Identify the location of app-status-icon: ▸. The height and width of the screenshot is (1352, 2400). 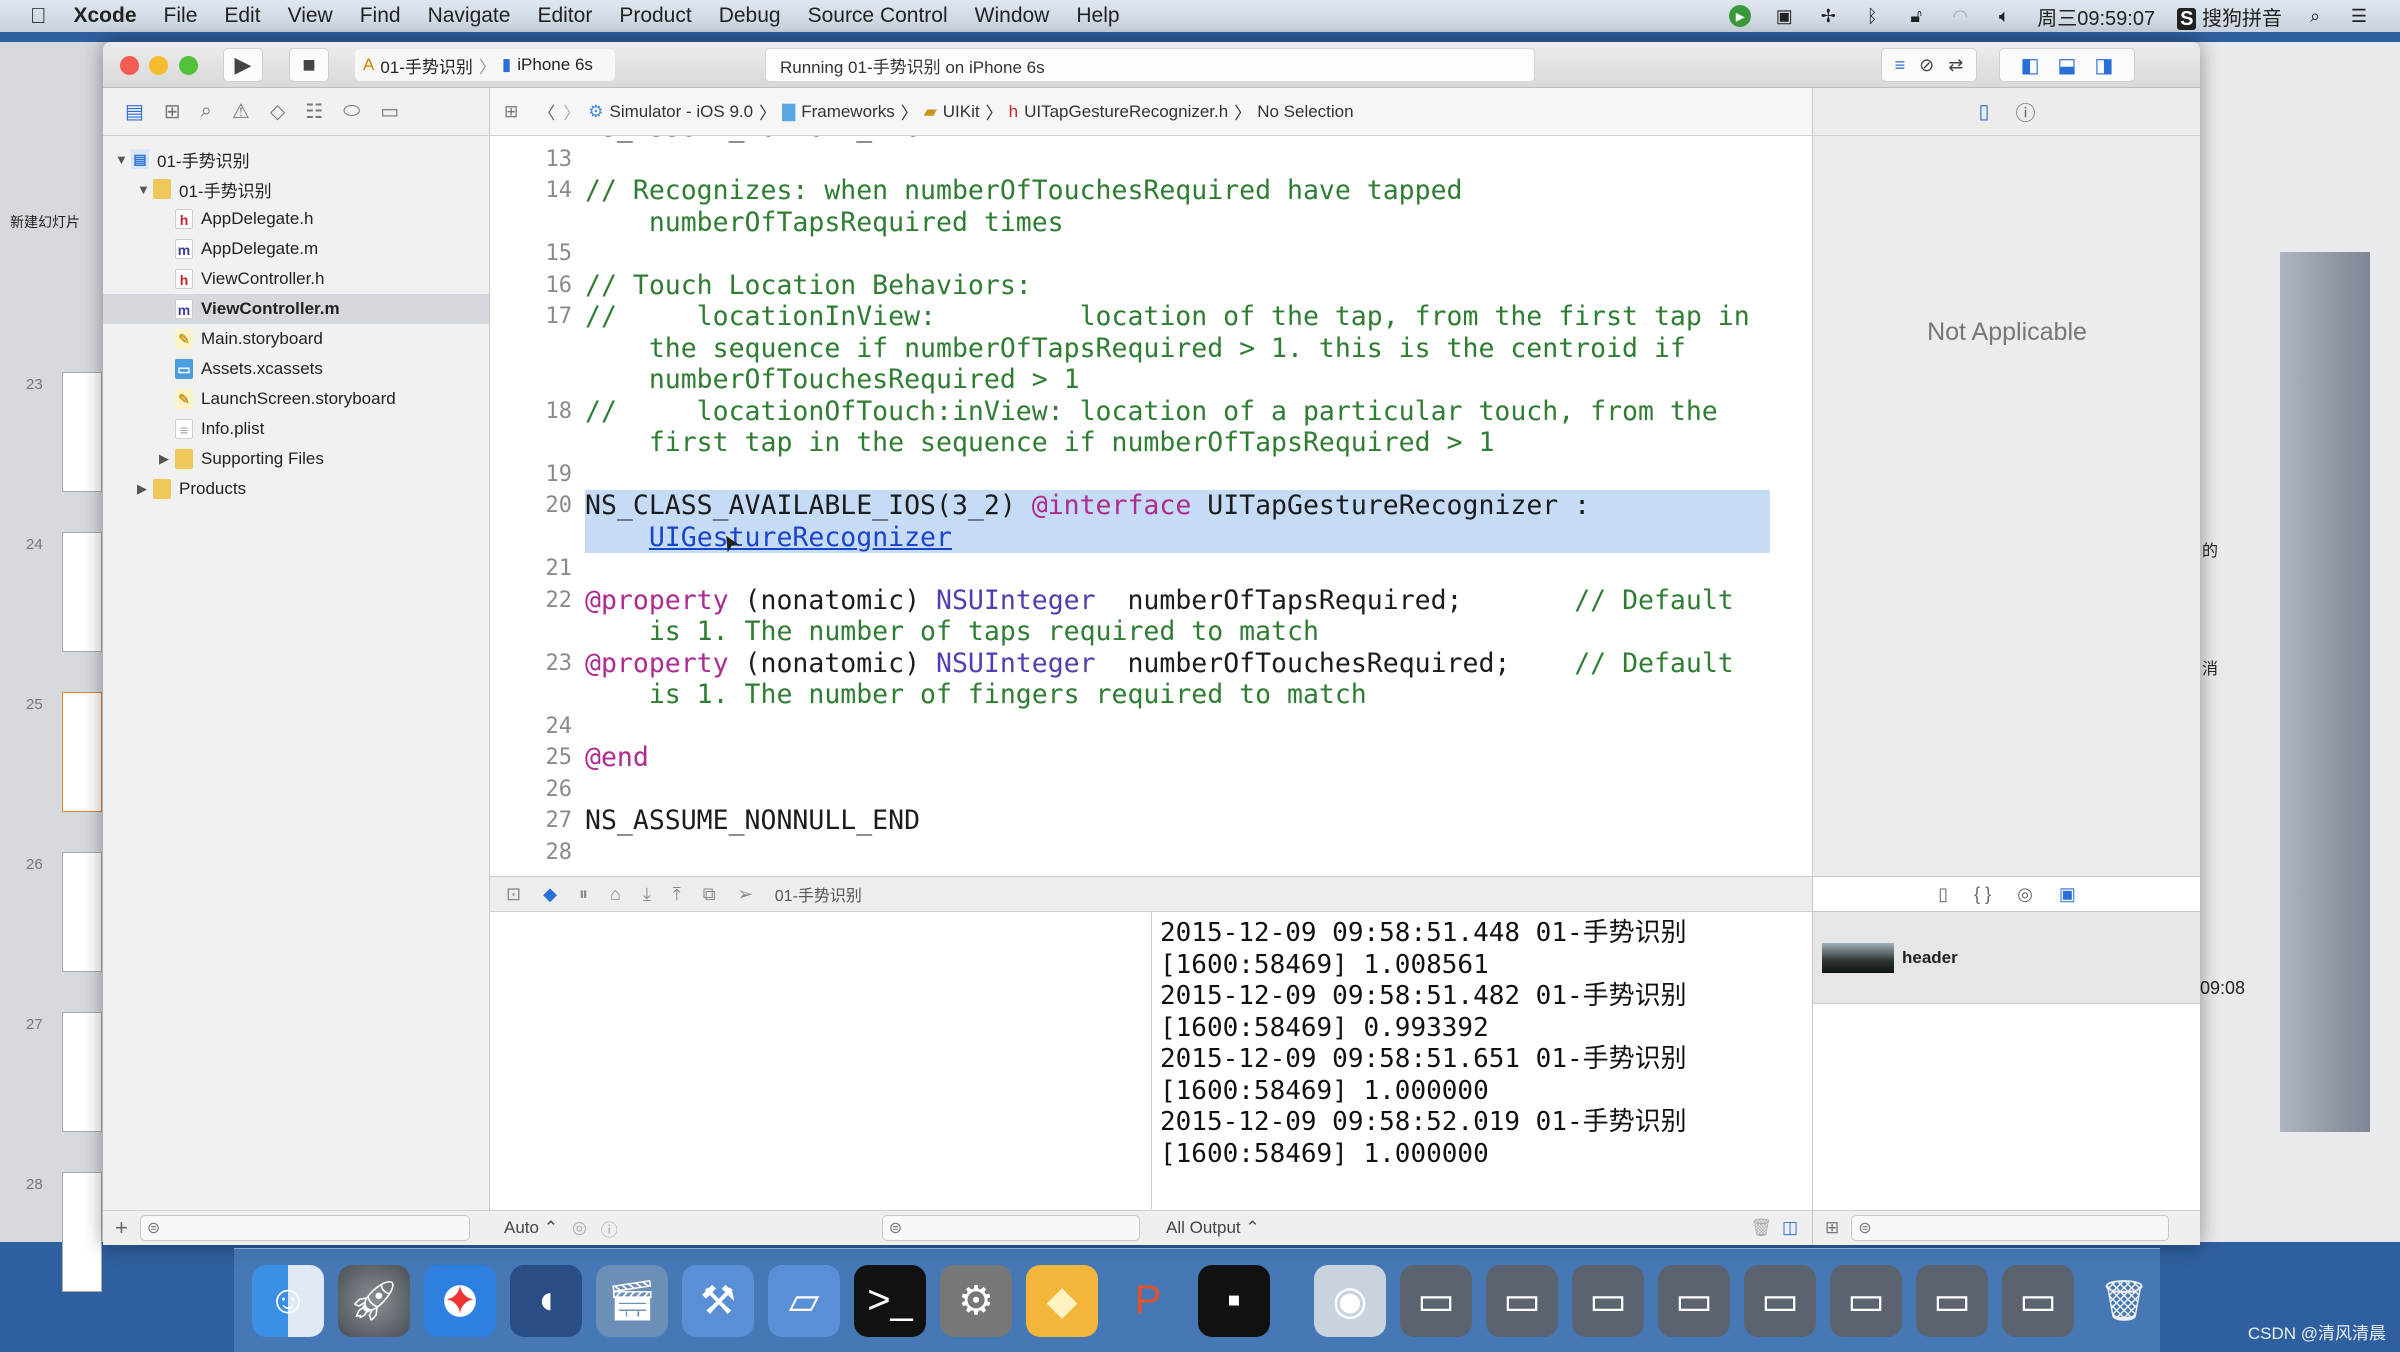
(1740, 16).